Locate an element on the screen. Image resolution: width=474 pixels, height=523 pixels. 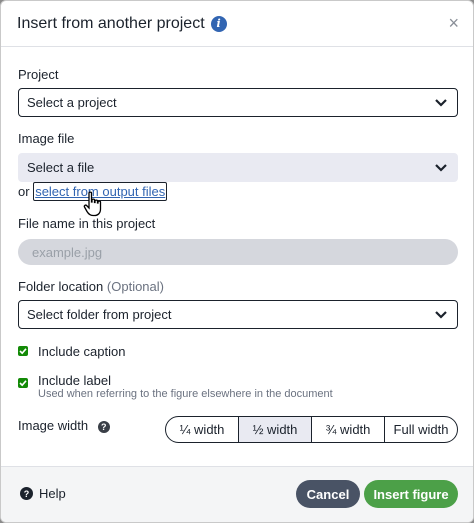
project-select-value: Select a project is located at coordinates (72, 102).